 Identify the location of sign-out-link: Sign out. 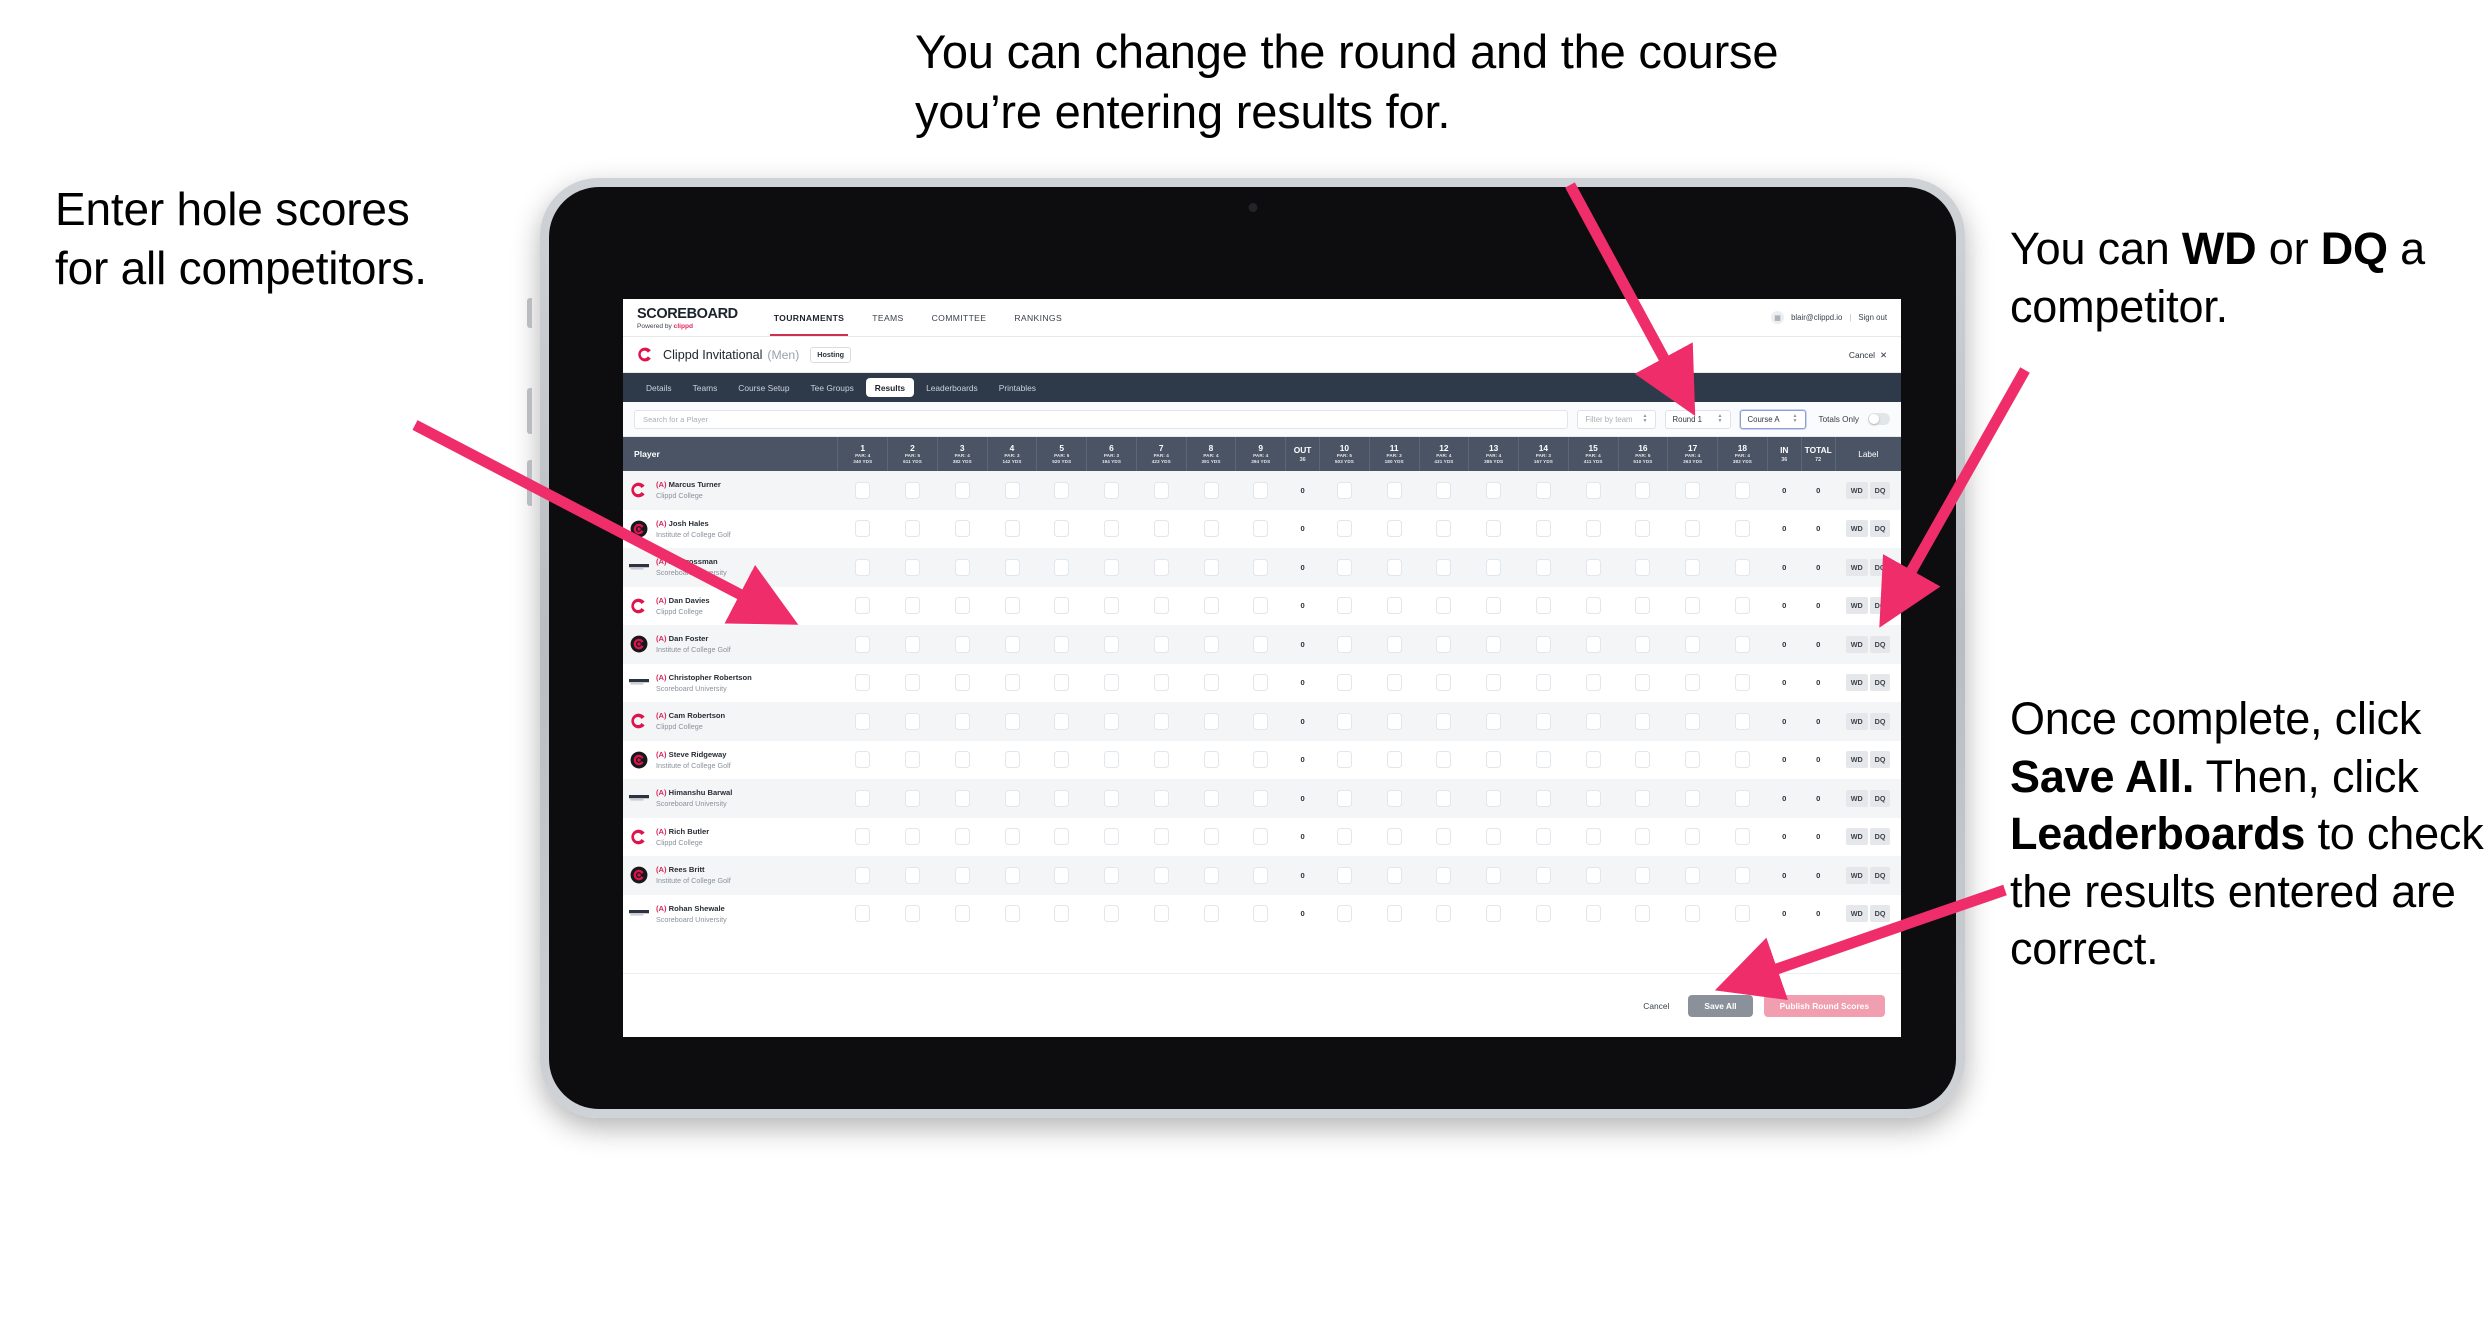
(1872, 317).